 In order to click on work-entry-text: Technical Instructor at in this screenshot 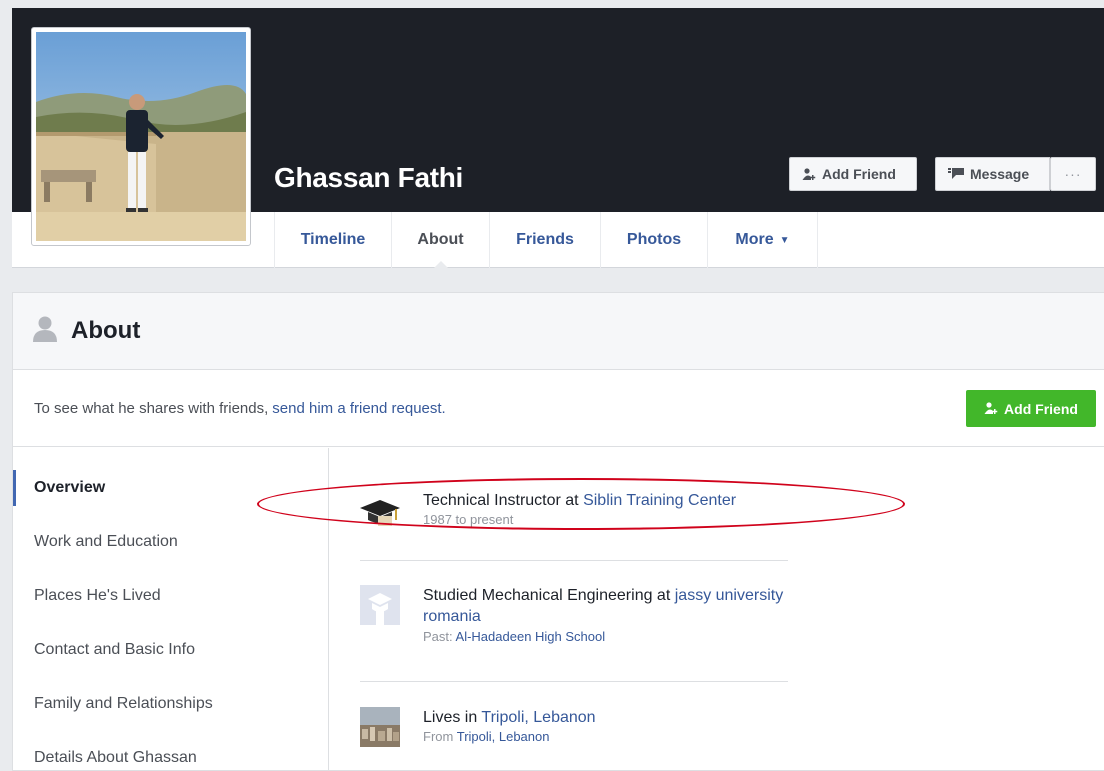, I will do `click(501, 500)`.